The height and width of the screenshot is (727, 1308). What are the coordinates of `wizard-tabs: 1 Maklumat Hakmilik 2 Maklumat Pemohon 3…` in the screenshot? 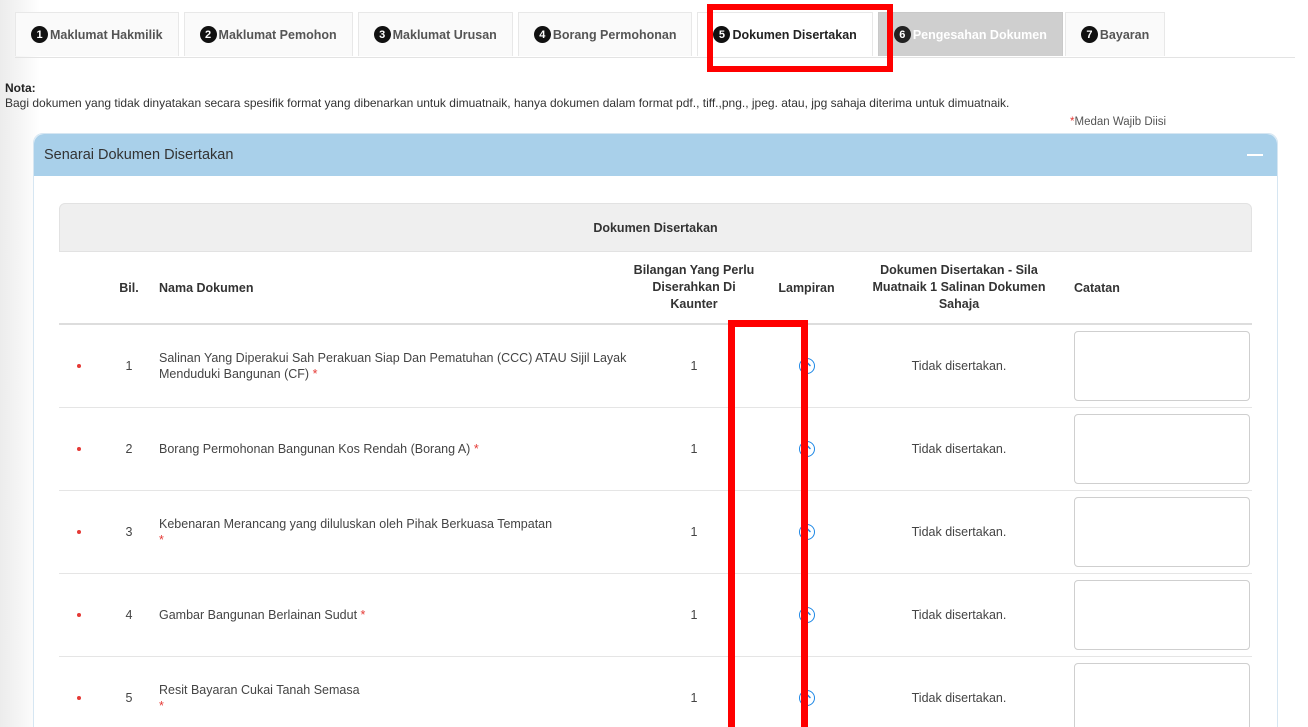 It's located at (655, 35).